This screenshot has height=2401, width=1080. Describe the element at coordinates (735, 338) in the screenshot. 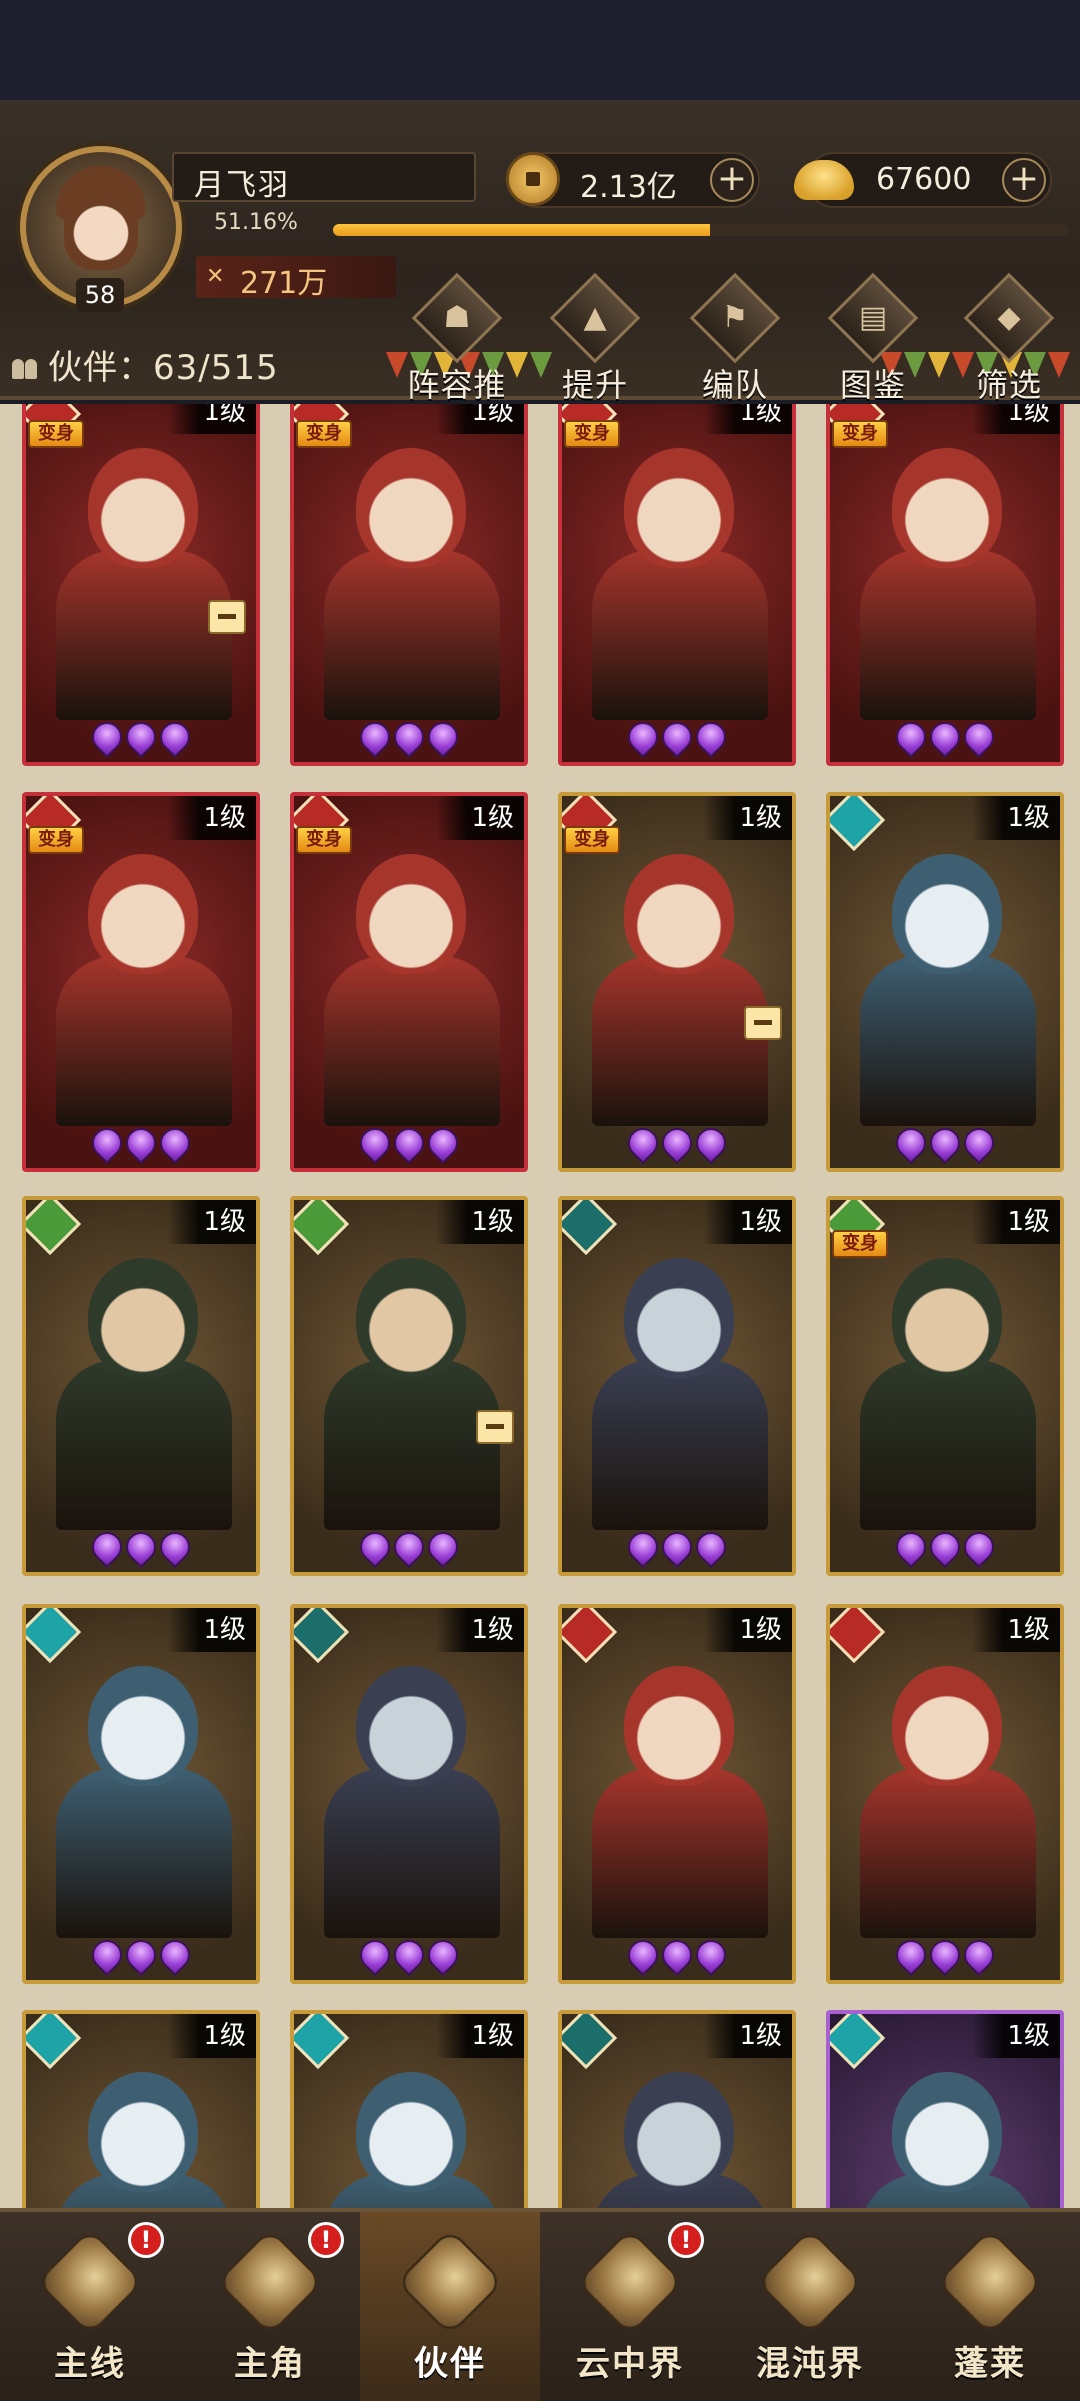

I see `formation-button: ⚑ 编队` at that location.